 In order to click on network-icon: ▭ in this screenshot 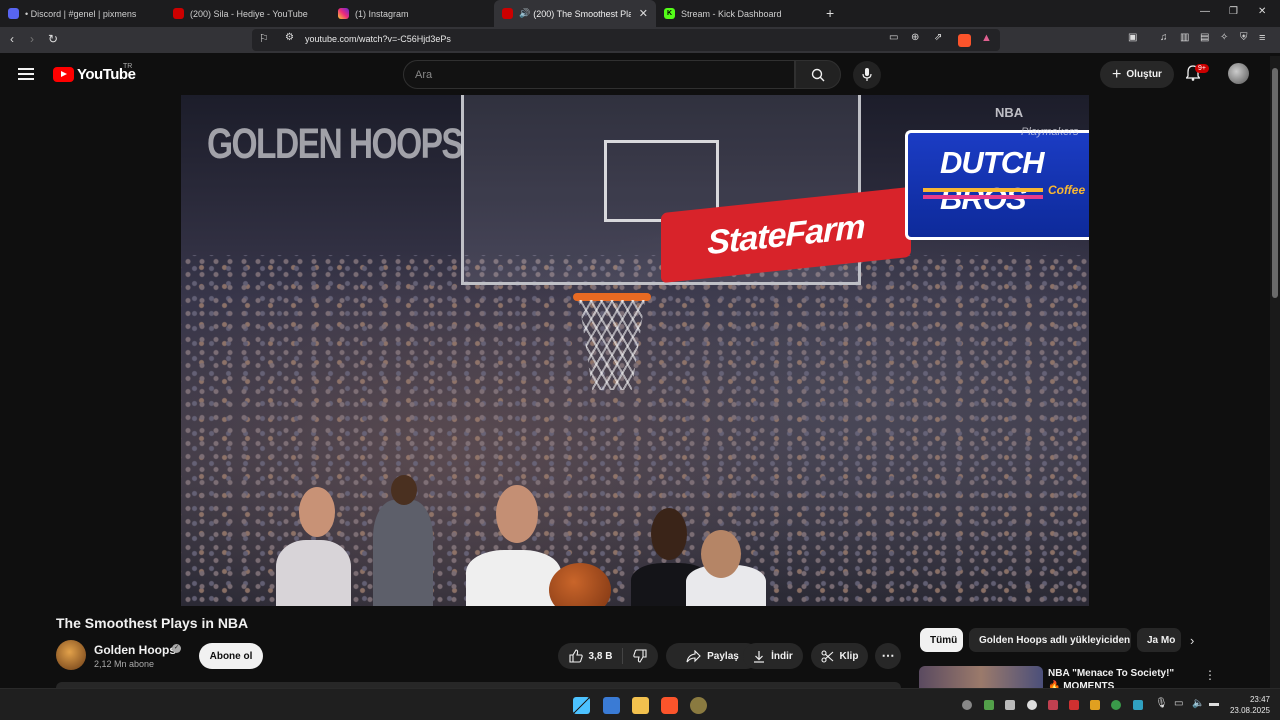, I will do `click(1179, 703)`.